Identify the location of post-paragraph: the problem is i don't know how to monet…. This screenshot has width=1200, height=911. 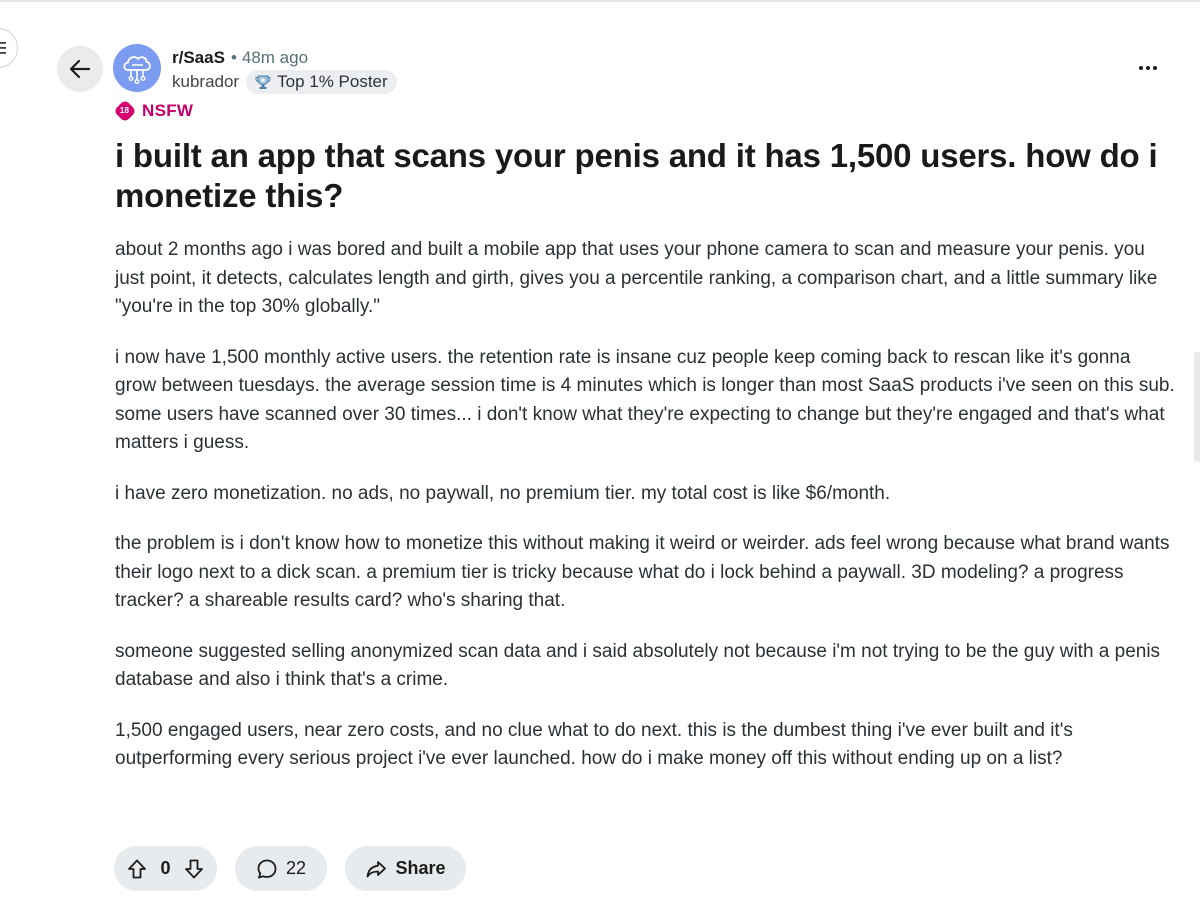
(642, 572).